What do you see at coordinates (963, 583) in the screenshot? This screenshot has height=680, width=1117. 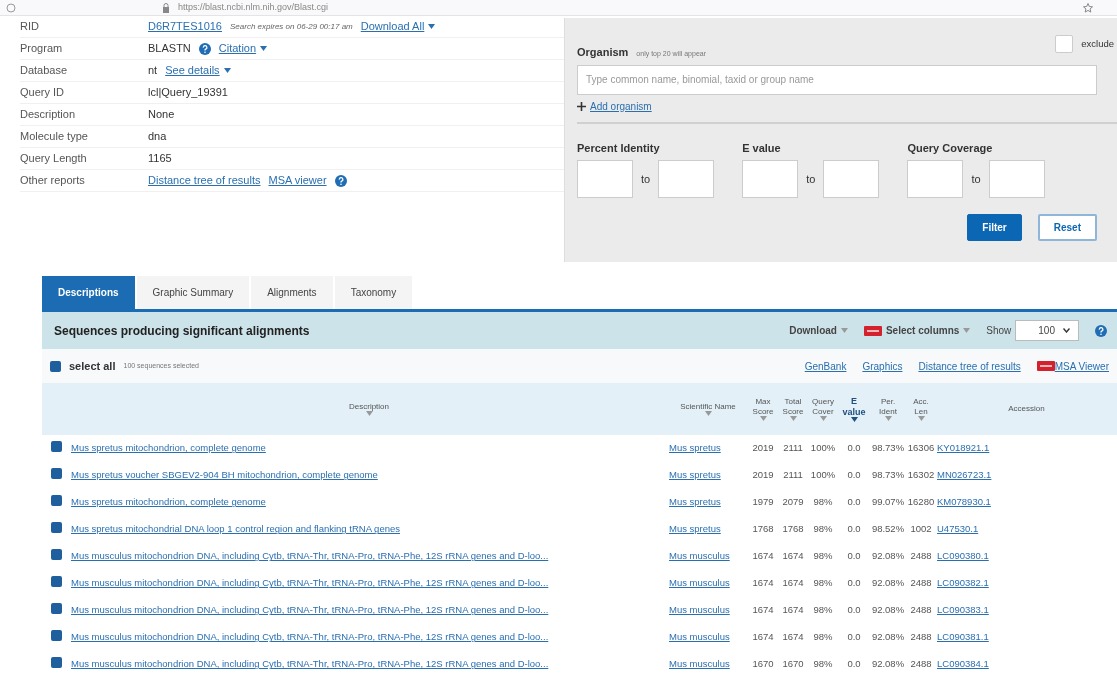 I see `result-link: LC090382.1` at bounding box center [963, 583].